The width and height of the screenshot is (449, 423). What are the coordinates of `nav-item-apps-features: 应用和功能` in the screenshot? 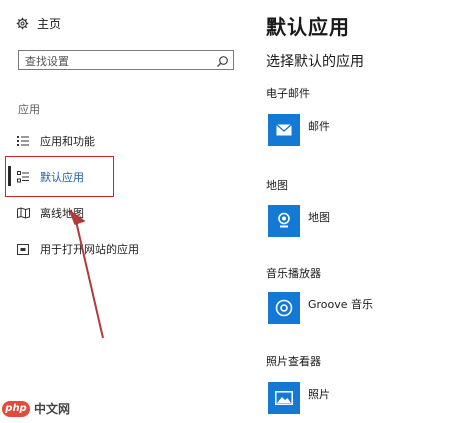 It's located at (55, 141).